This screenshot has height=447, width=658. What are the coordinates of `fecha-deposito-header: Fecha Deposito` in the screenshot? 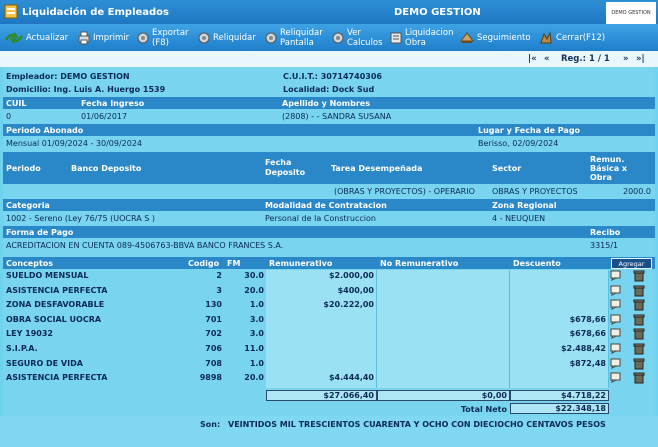 It's located at (295, 168).